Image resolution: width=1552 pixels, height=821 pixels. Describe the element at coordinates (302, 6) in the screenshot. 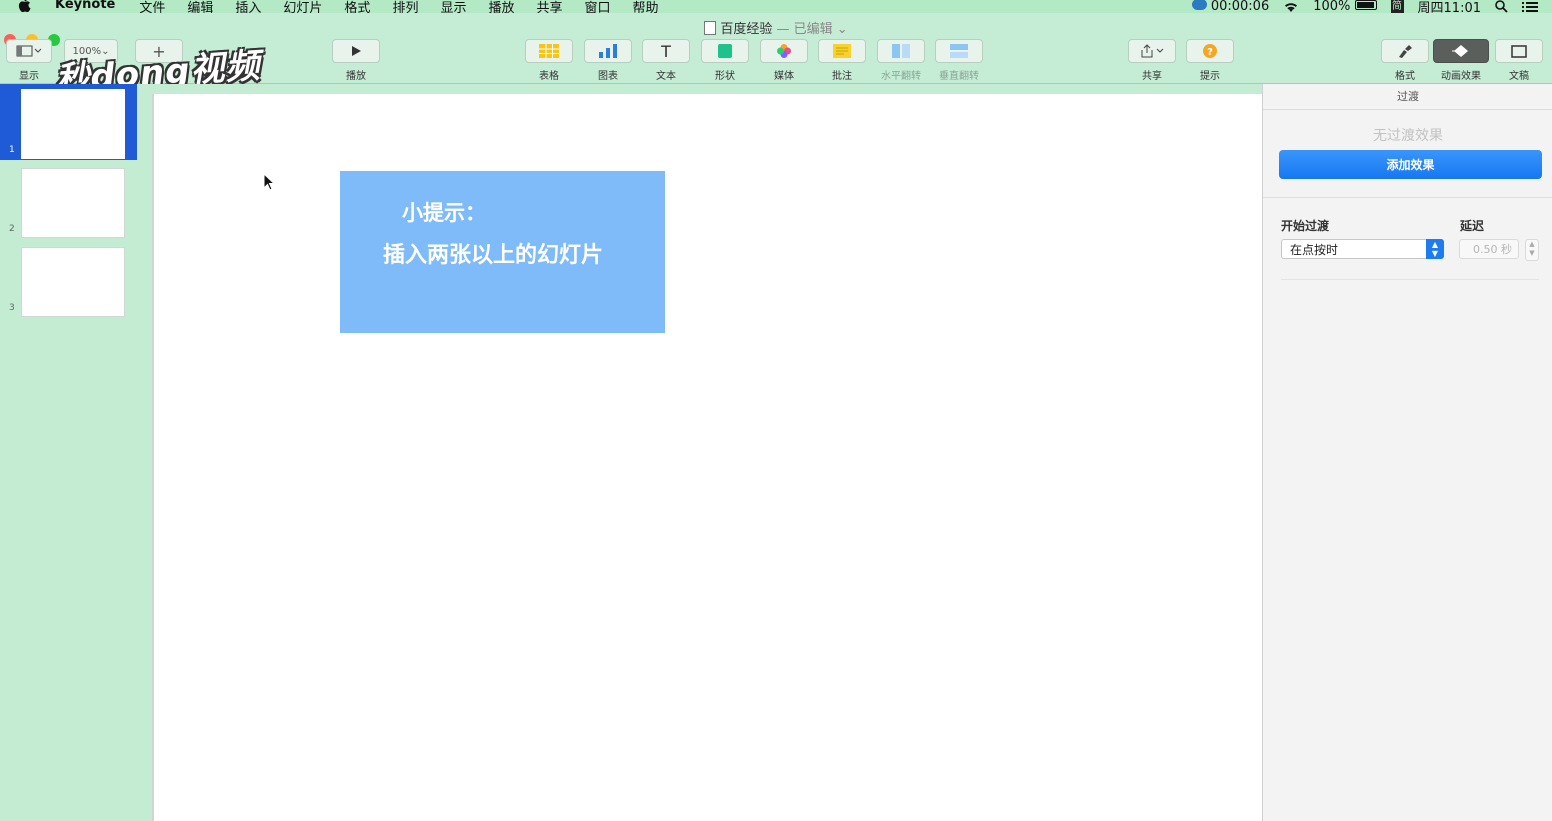

I see `menu-slide: 幻灯片` at that location.